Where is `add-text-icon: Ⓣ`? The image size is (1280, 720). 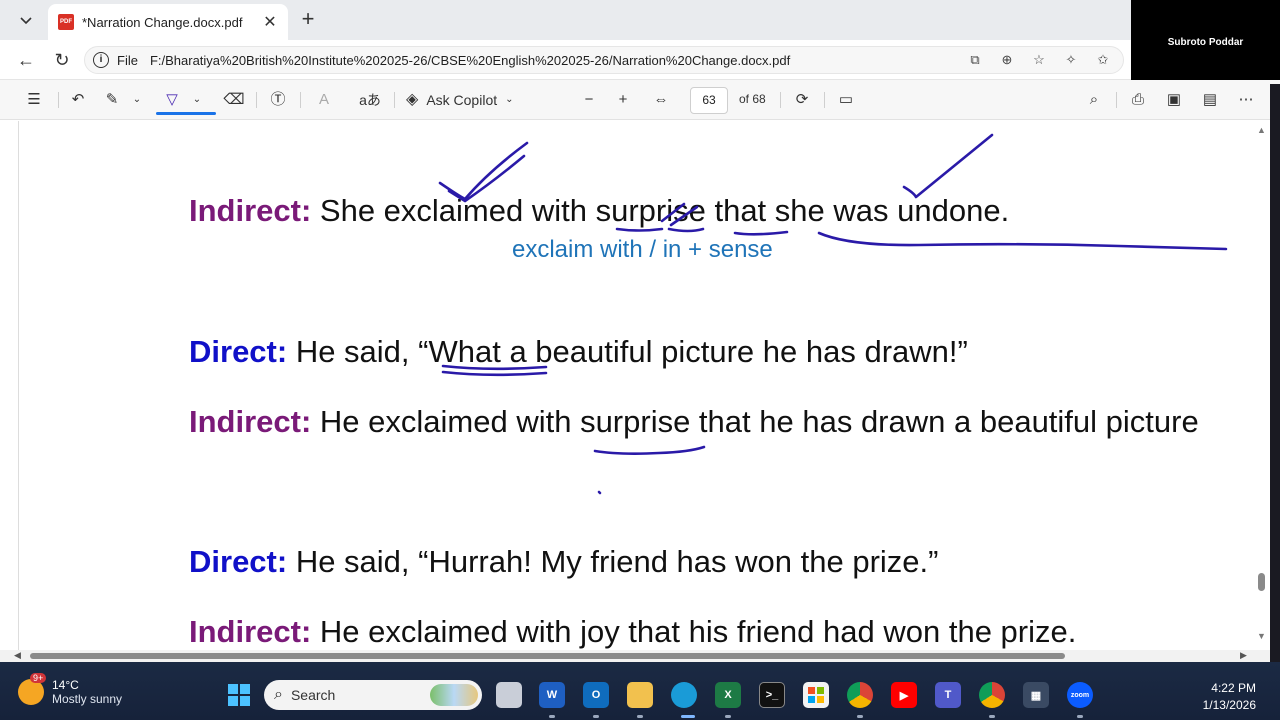
add-text-icon: Ⓣ is located at coordinates (278, 100).